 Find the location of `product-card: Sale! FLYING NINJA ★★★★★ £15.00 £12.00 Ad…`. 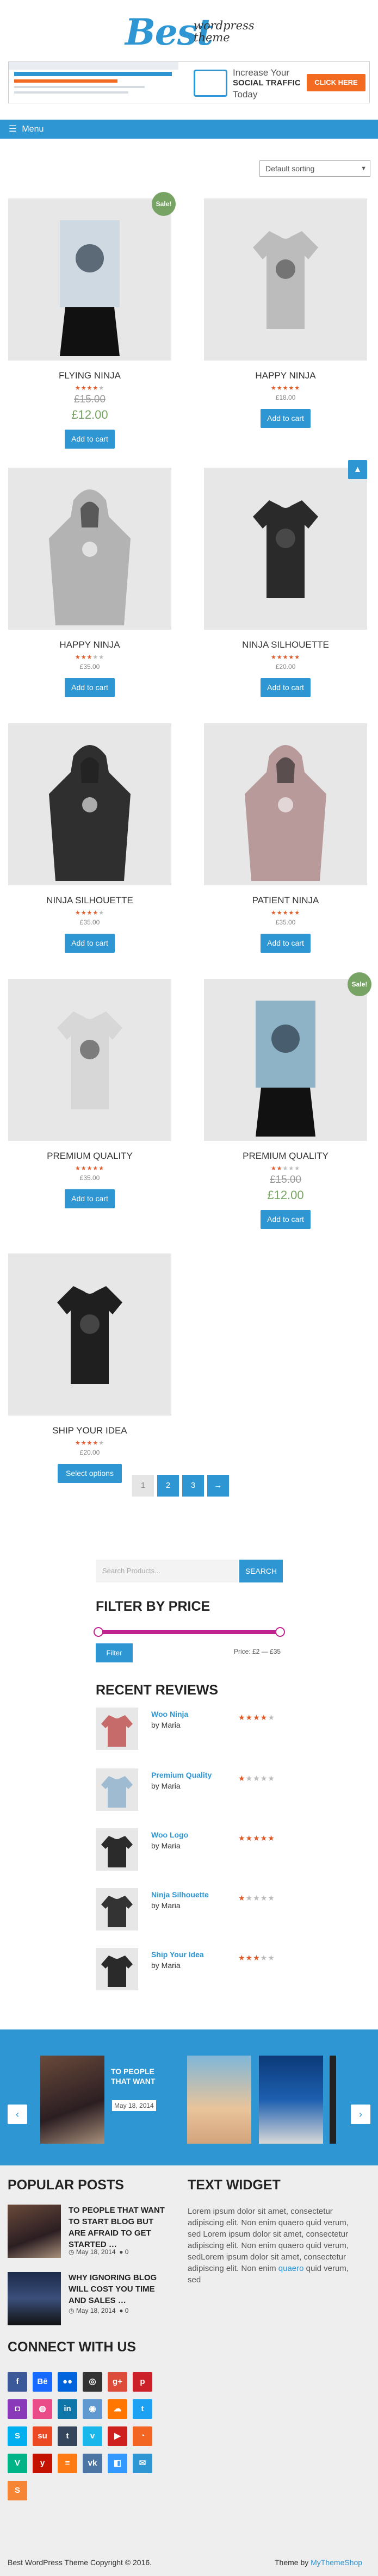

product-card: Sale! FLYING NINJA ★★★★★ £15.00 £12.00 Ad… is located at coordinates (92, 321).